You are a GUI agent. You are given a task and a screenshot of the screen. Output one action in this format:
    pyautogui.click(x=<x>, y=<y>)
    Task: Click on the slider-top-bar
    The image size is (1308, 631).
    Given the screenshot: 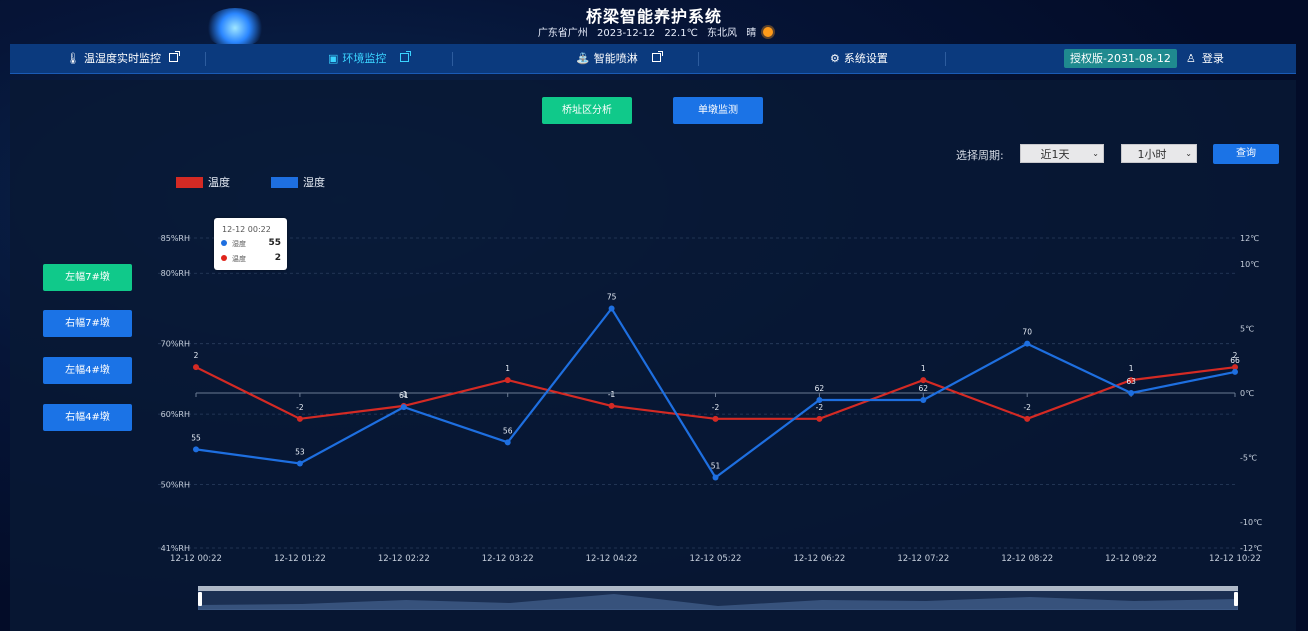 What is the action you would take?
    pyautogui.click(x=718, y=588)
    